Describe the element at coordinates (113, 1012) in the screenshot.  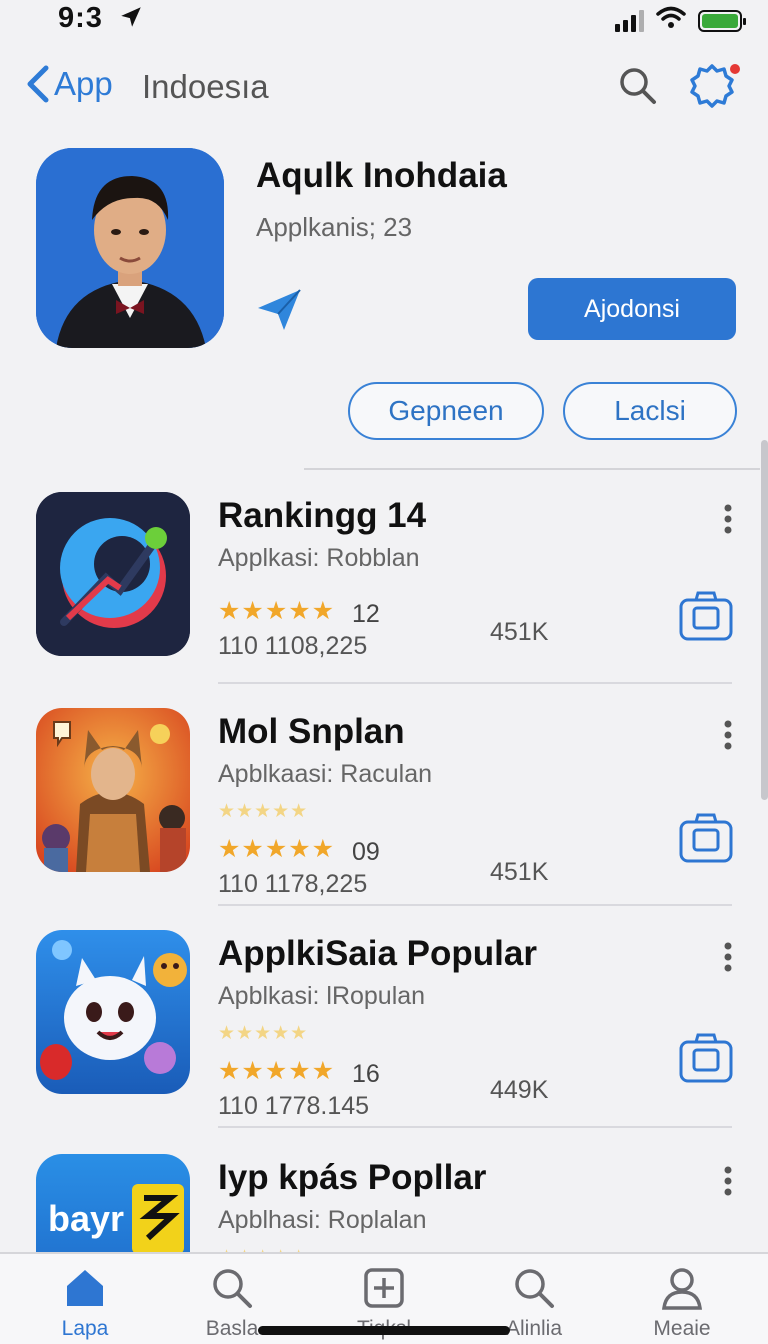
I see `cute-creature-icon` at that location.